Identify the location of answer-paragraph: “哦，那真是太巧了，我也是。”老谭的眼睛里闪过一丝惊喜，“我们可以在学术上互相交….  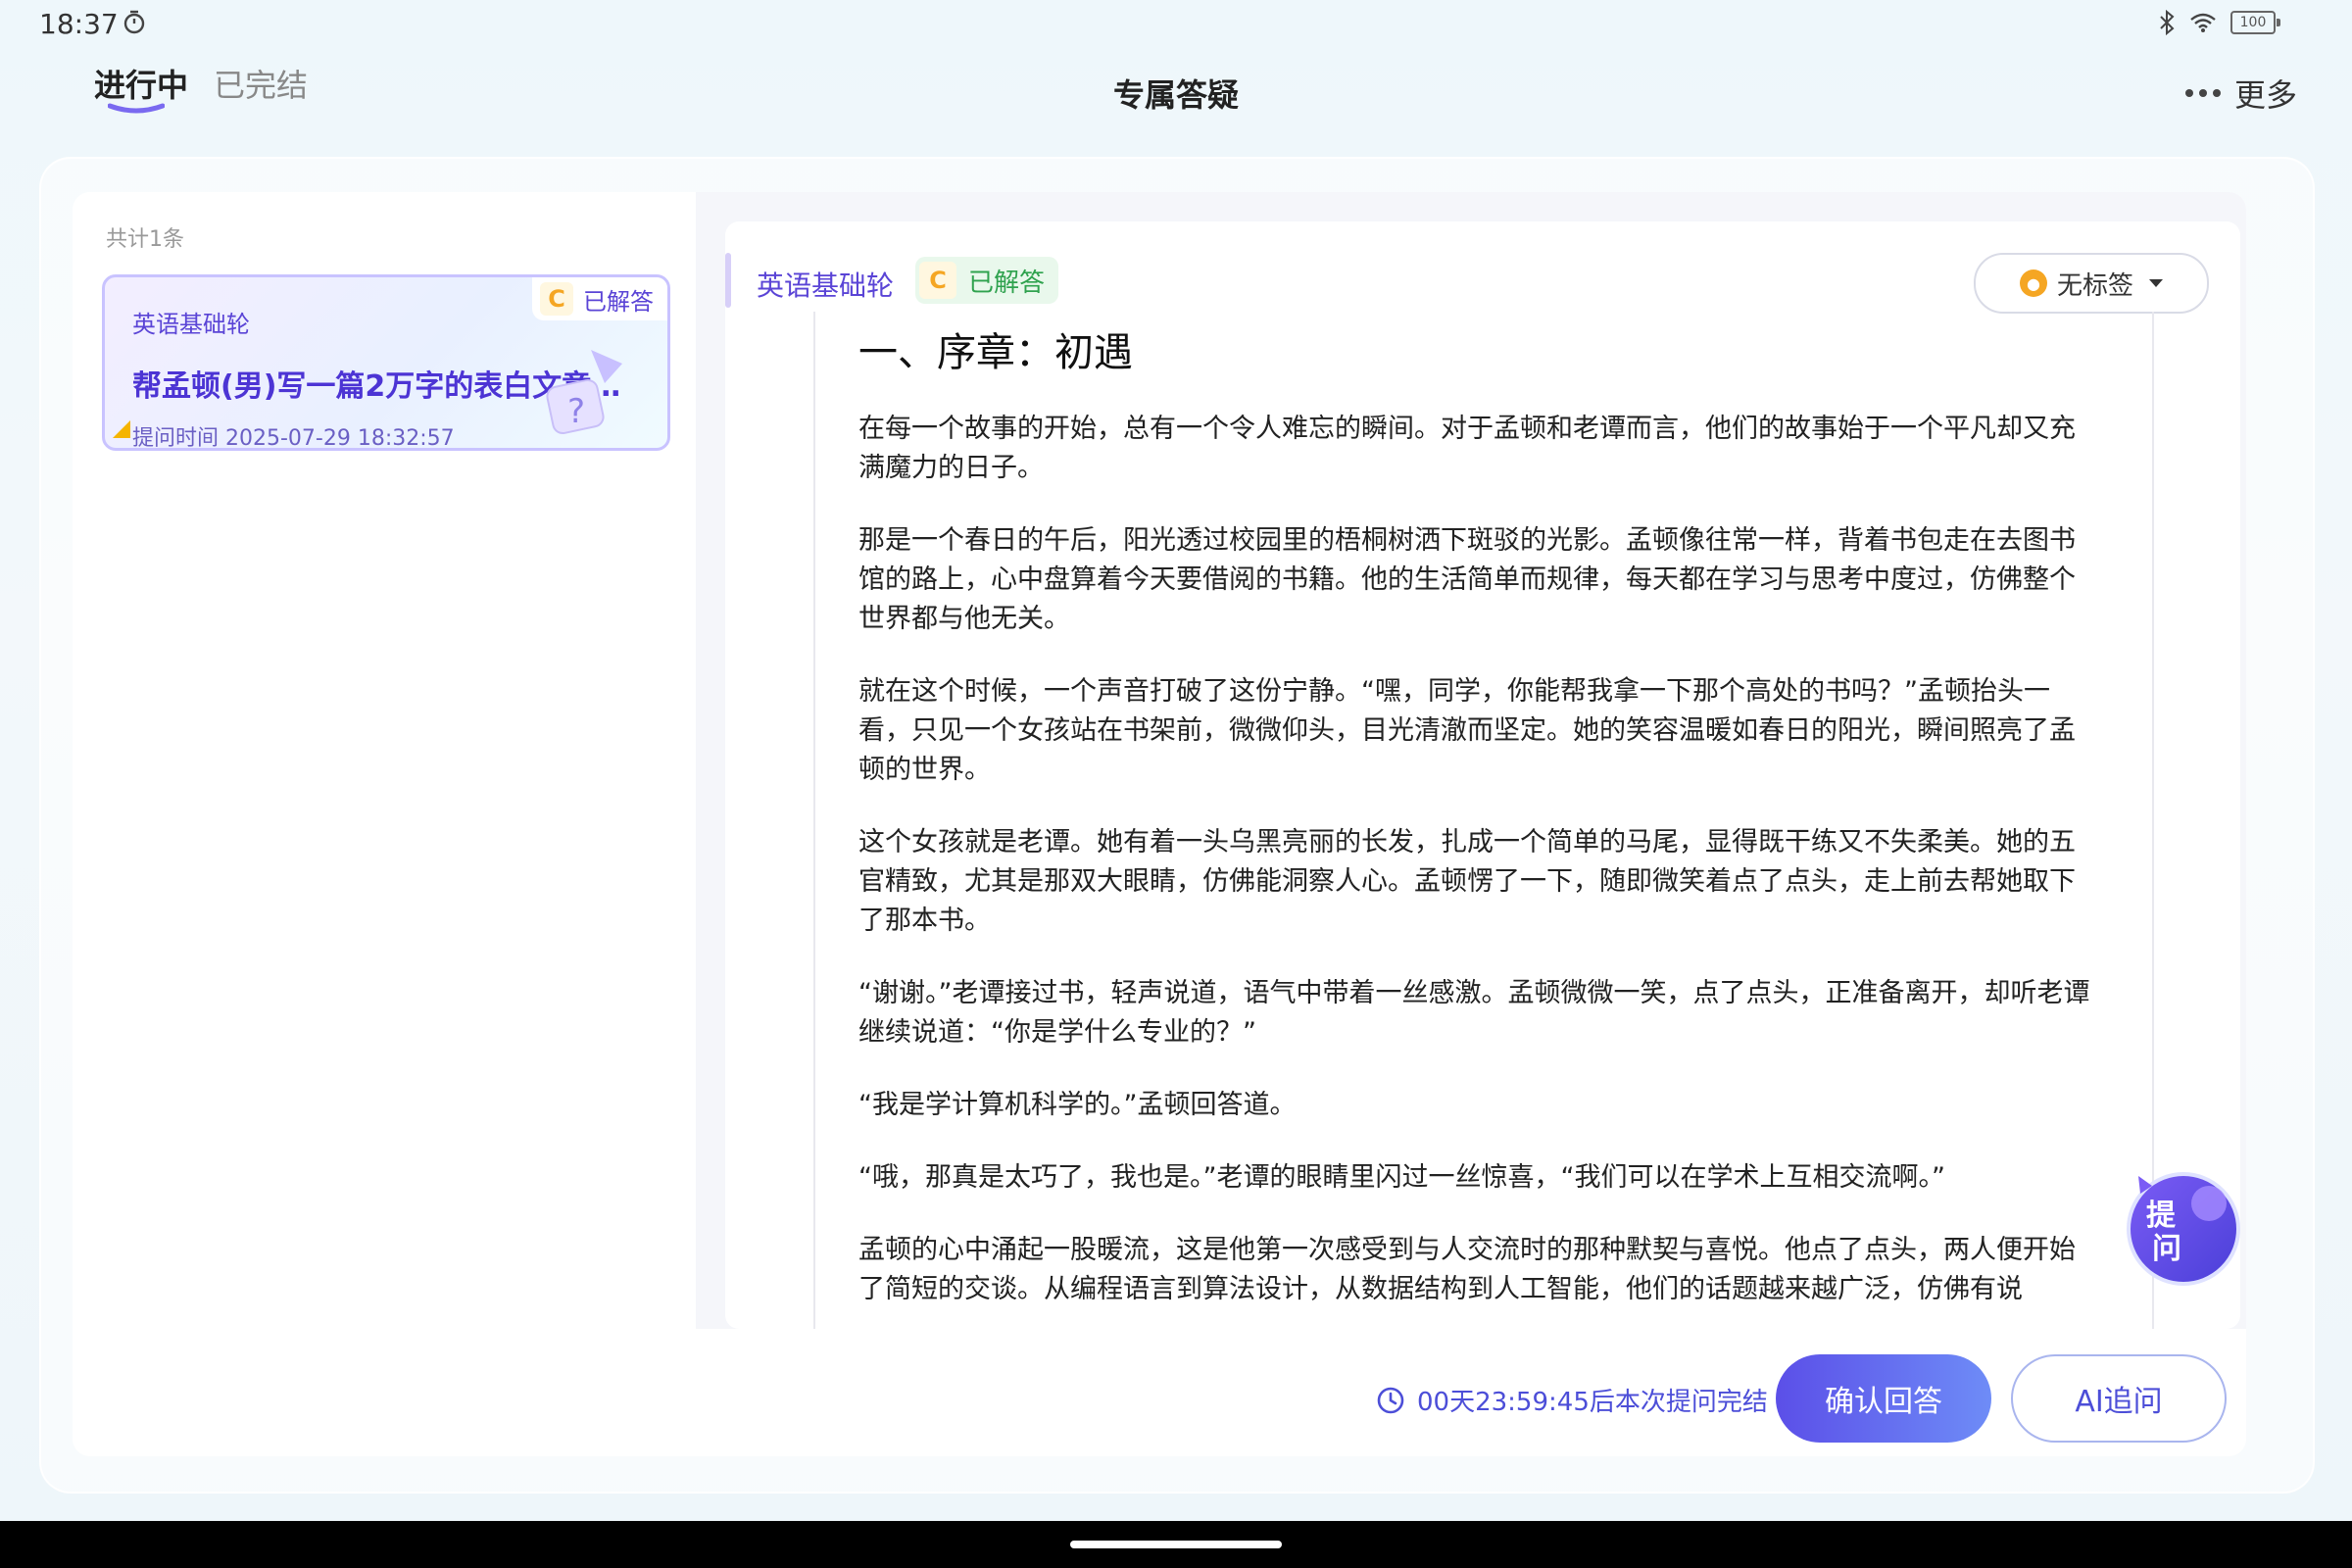
(1401, 1177).